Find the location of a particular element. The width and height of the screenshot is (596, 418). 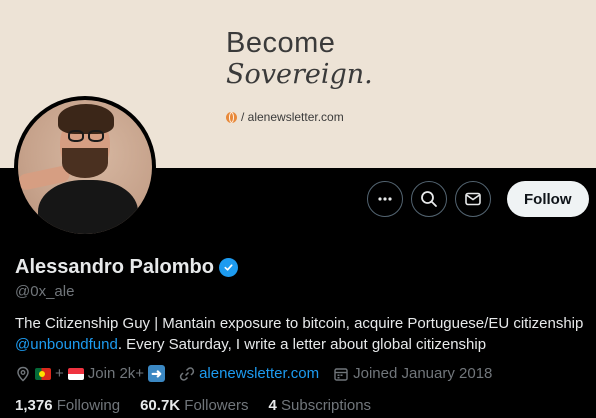

banner-headline: Become Sovereign. is located at coordinates (316, 60).